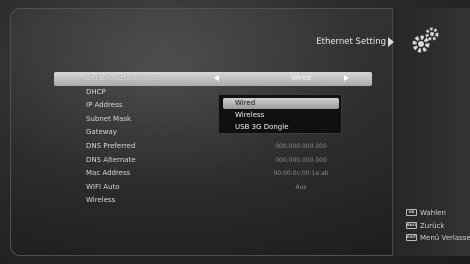 The image size is (470, 264). Describe the element at coordinates (301, 174) in the screenshot. I see `setting-value: 00:00:0c:00:1e:ab` at that location.